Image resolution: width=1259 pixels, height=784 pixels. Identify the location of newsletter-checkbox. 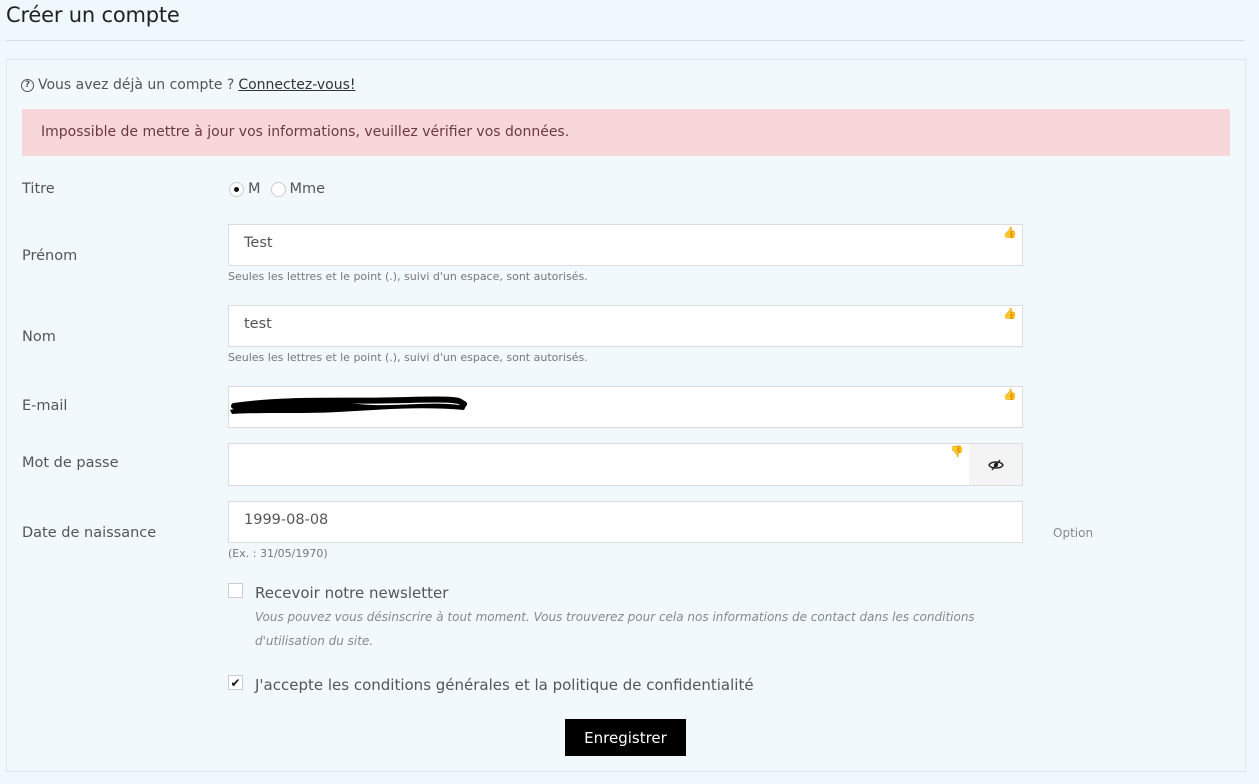
(235, 590).